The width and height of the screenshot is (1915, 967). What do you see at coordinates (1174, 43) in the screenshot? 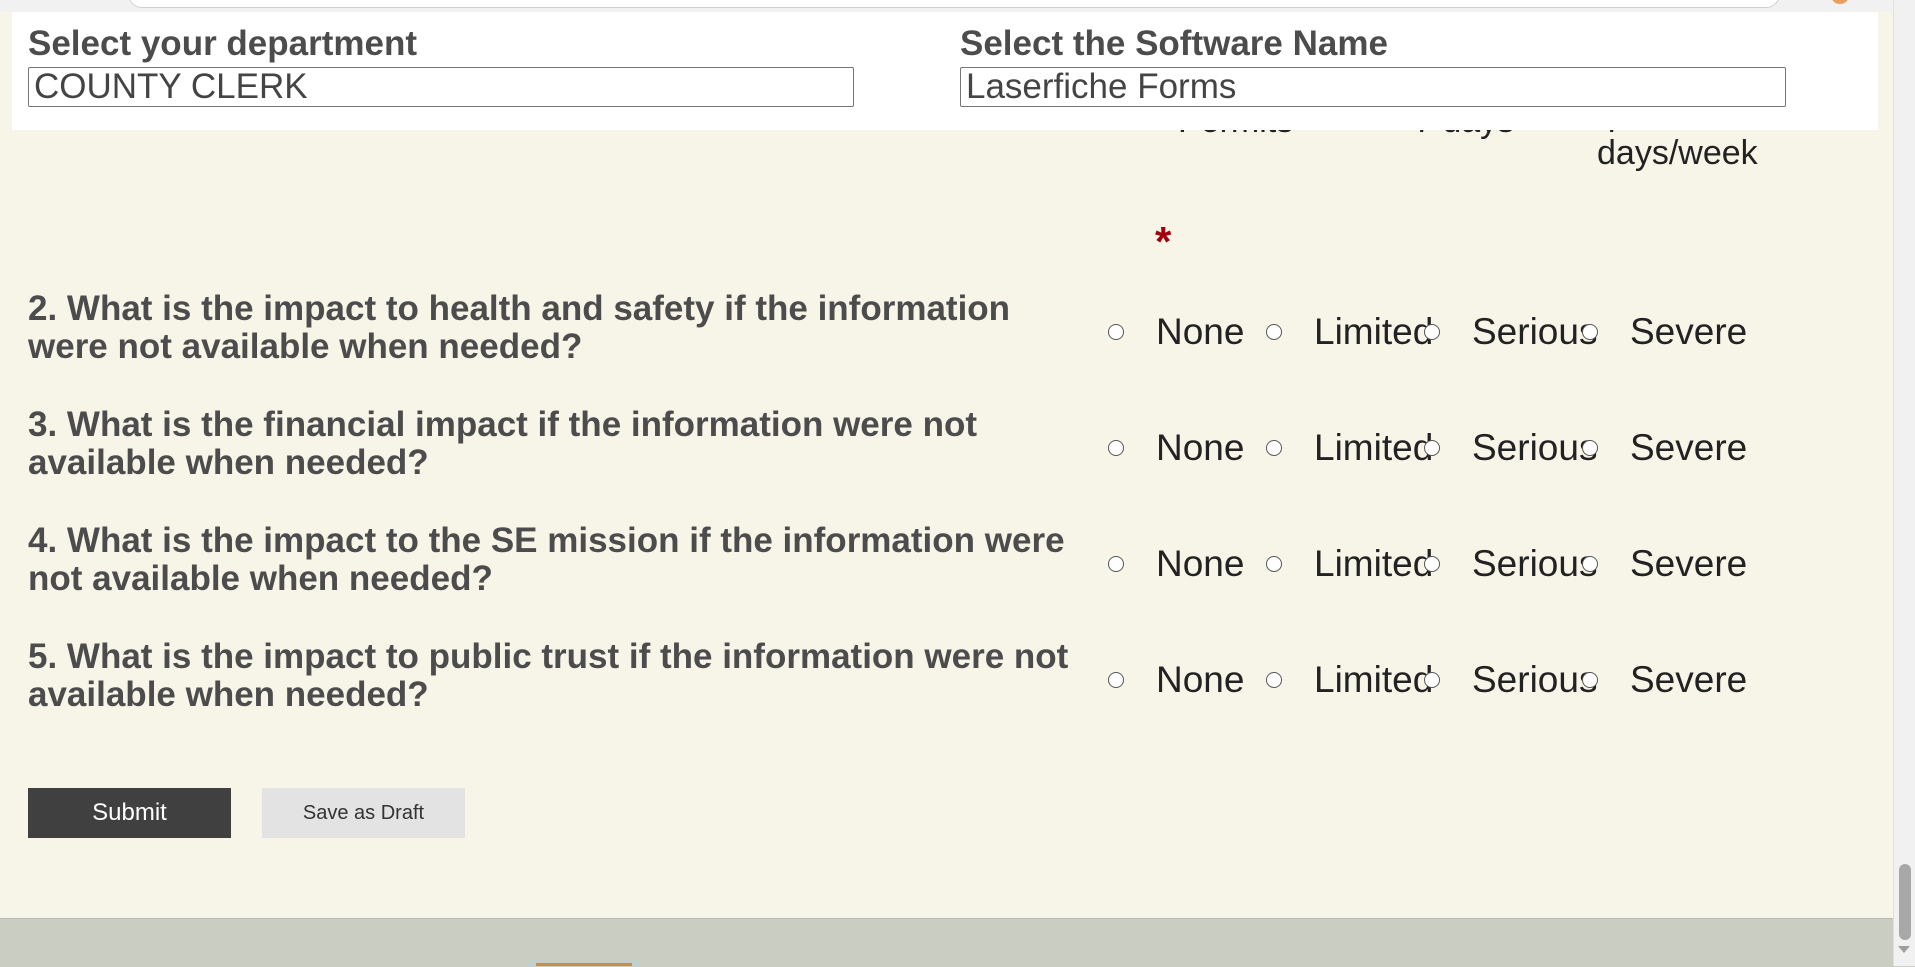
I see `software-label: Select the Software Name` at bounding box center [1174, 43].